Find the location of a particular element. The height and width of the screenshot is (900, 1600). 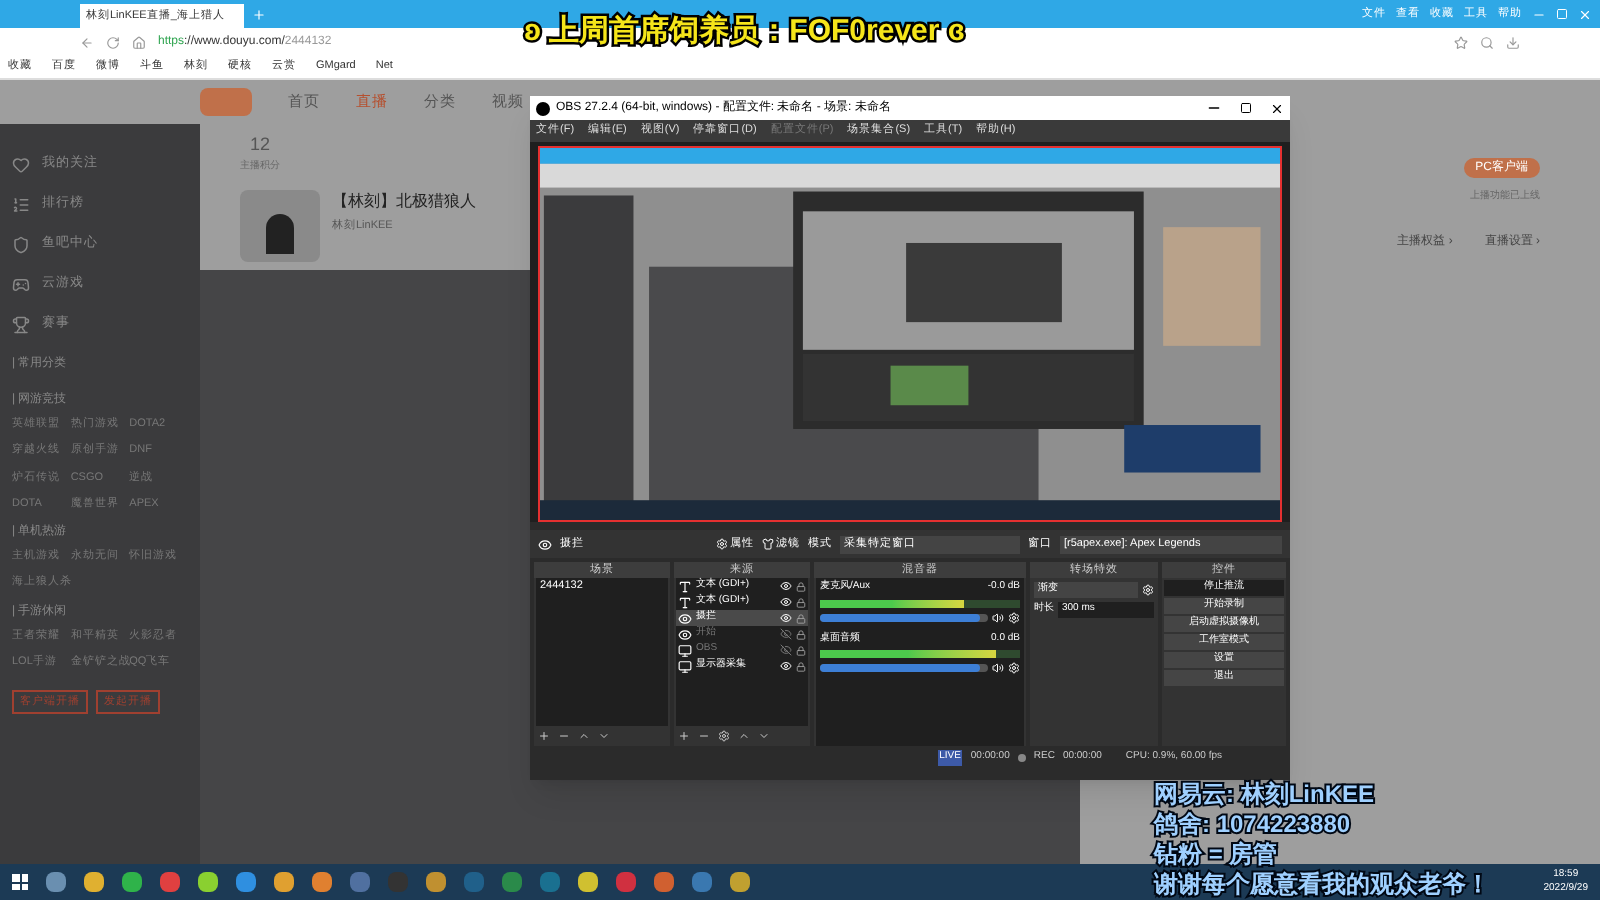

gamepad-icon is located at coordinates (21, 284).